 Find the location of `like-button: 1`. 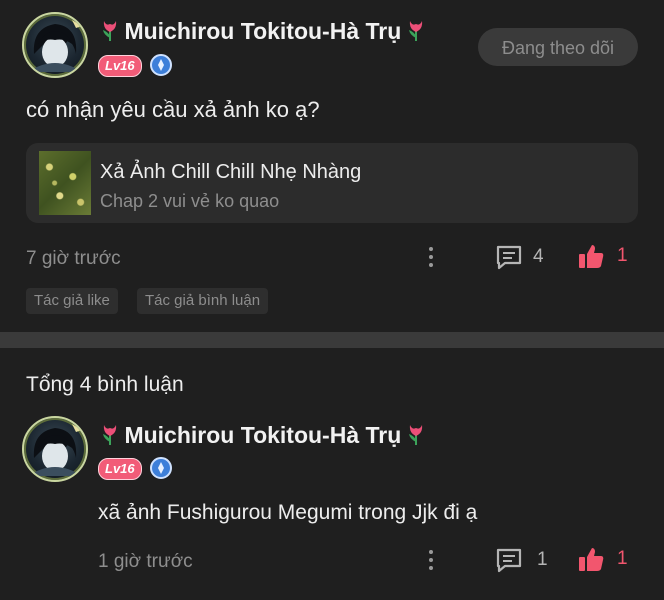

like-button: 1 is located at coordinates (602, 256).